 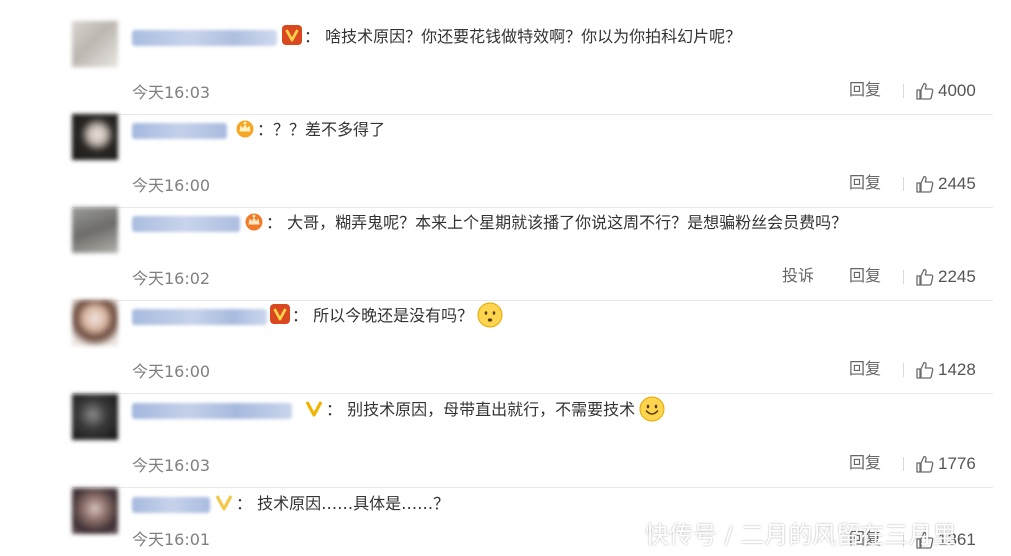 I want to click on like-button: 2245, so click(x=945, y=277).